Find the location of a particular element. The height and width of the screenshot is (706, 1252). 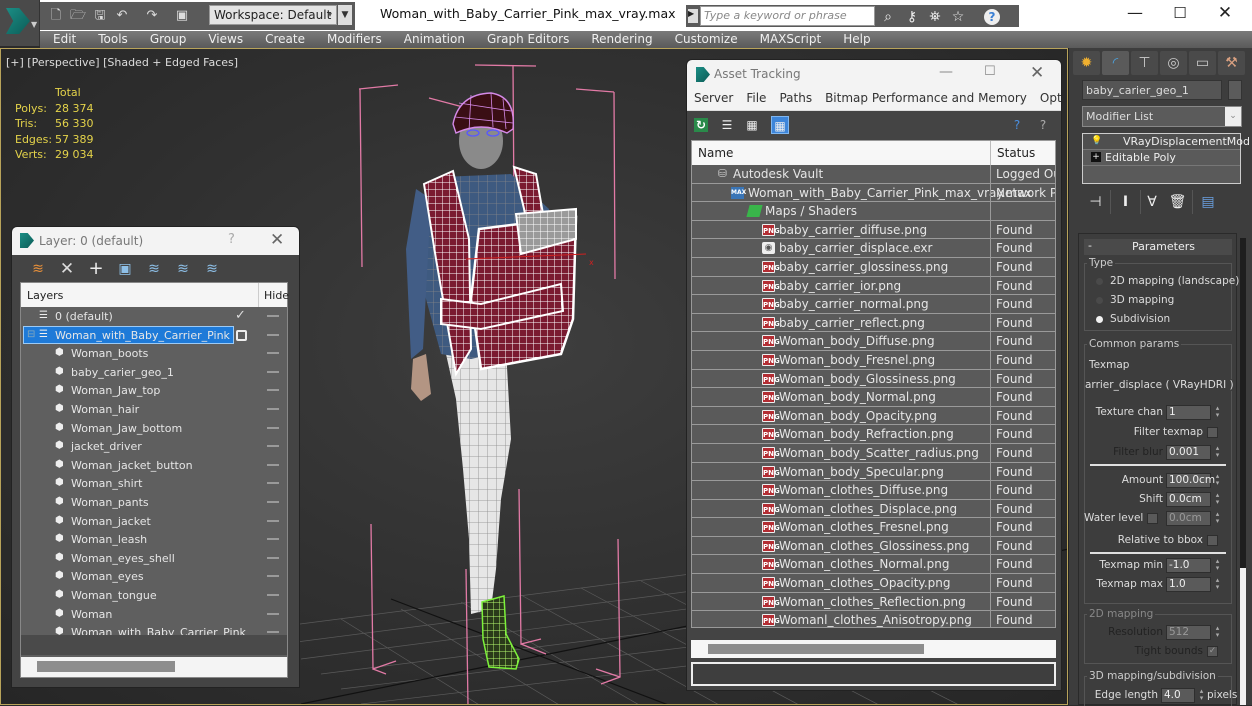

create-tab-icon: ✹ is located at coordinates (1086, 63).